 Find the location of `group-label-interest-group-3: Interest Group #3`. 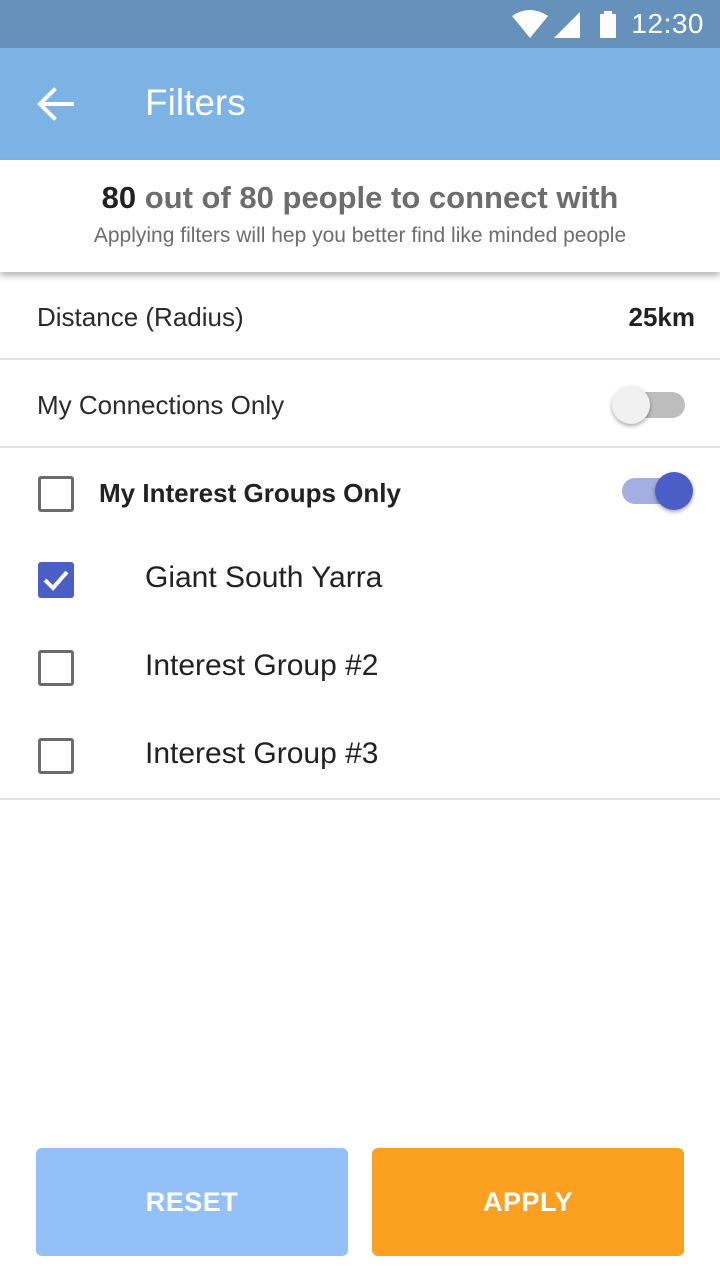

group-label-interest-group-3: Interest Group #3 is located at coordinates (262, 753).